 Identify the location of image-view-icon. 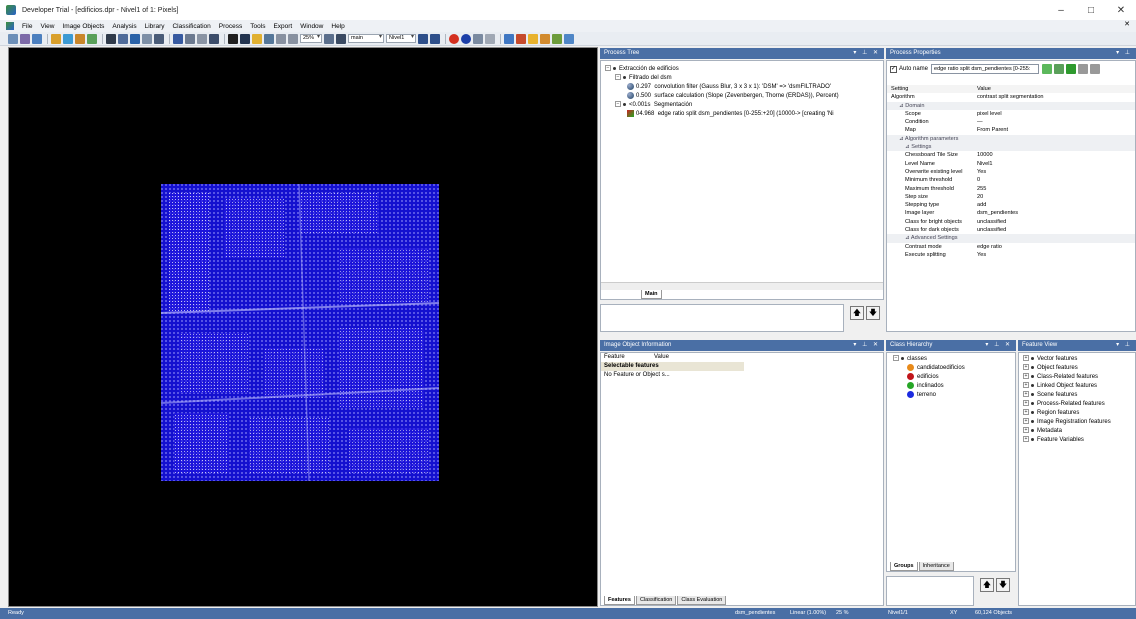
(135, 38).